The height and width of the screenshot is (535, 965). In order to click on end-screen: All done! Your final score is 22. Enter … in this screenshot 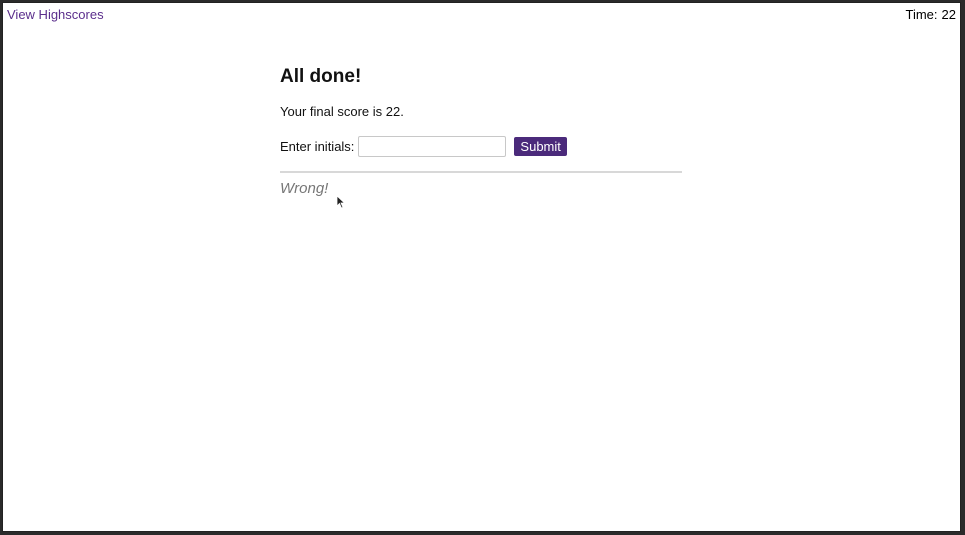, I will do `click(481, 130)`.